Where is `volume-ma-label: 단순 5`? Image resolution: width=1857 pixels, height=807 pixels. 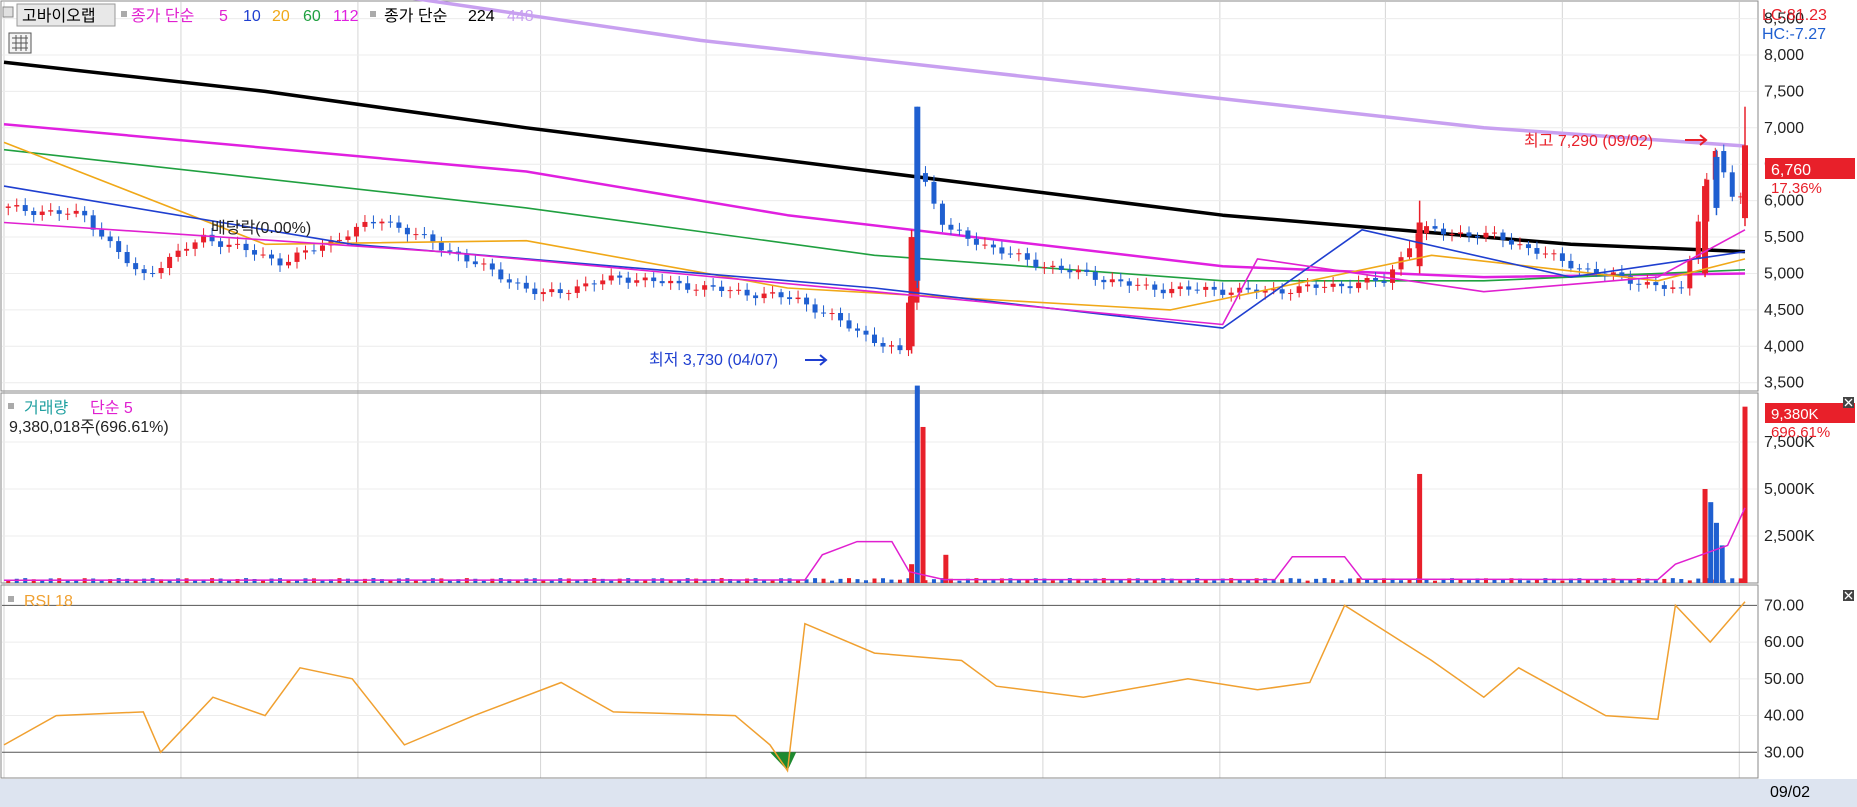
volume-ma-label: 단순 5 is located at coordinates (111, 408).